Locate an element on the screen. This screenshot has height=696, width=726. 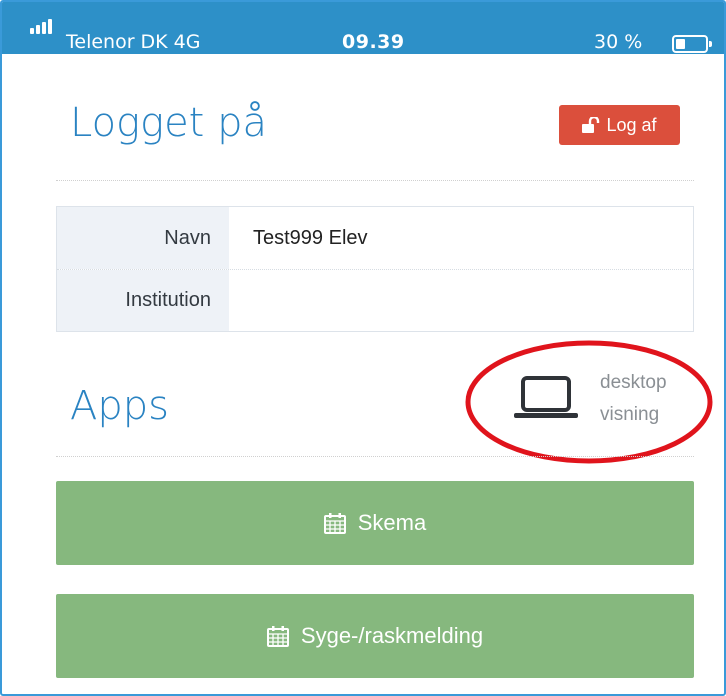
desktop-view-label-2: visning is located at coordinates (630, 414).